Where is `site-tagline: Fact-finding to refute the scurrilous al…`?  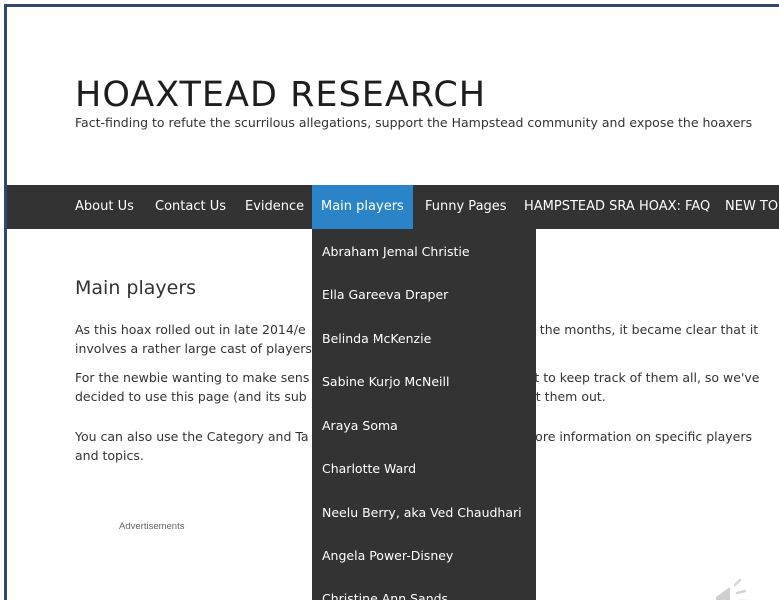
site-tagline: Fact-finding to refute the scurrilous al… is located at coordinates (414, 122).